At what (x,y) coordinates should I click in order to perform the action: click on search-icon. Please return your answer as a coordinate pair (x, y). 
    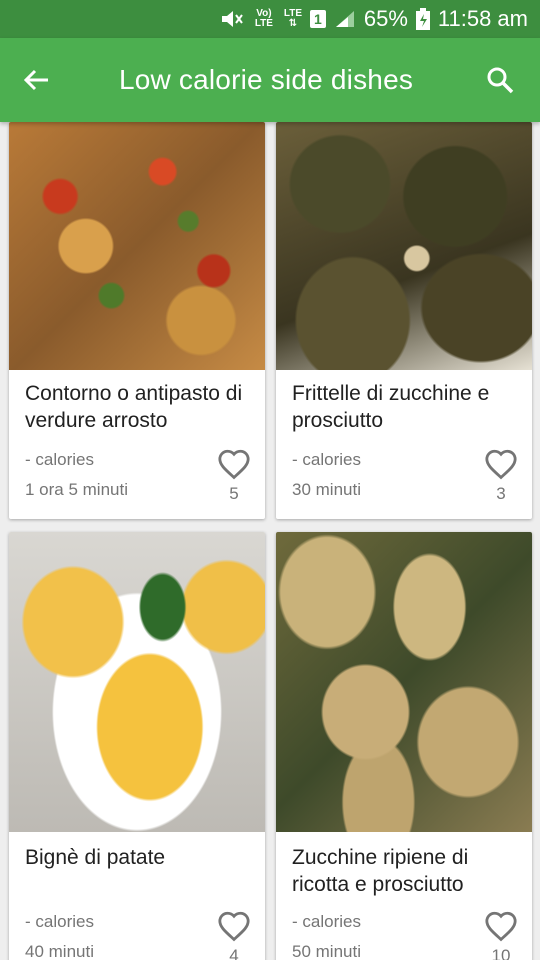
    Looking at the image, I should click on (500, 80).